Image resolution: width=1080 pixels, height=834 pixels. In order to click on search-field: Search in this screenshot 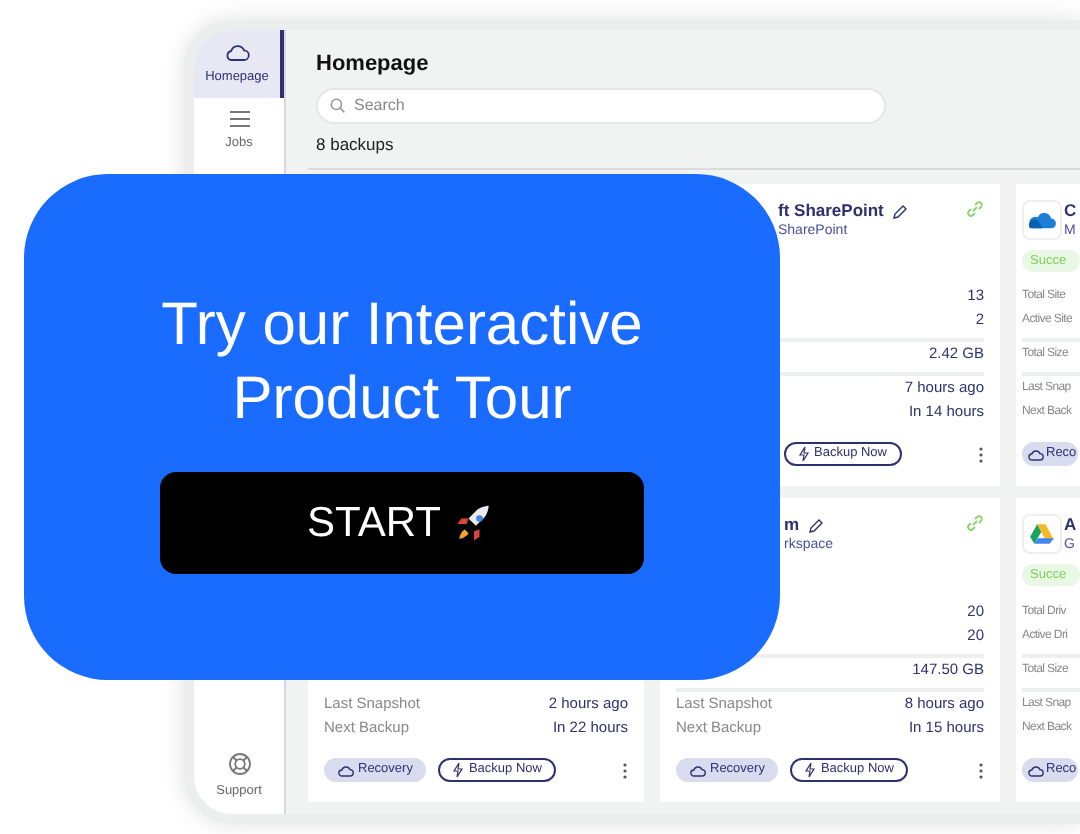, I will do `click(601, 106)`.